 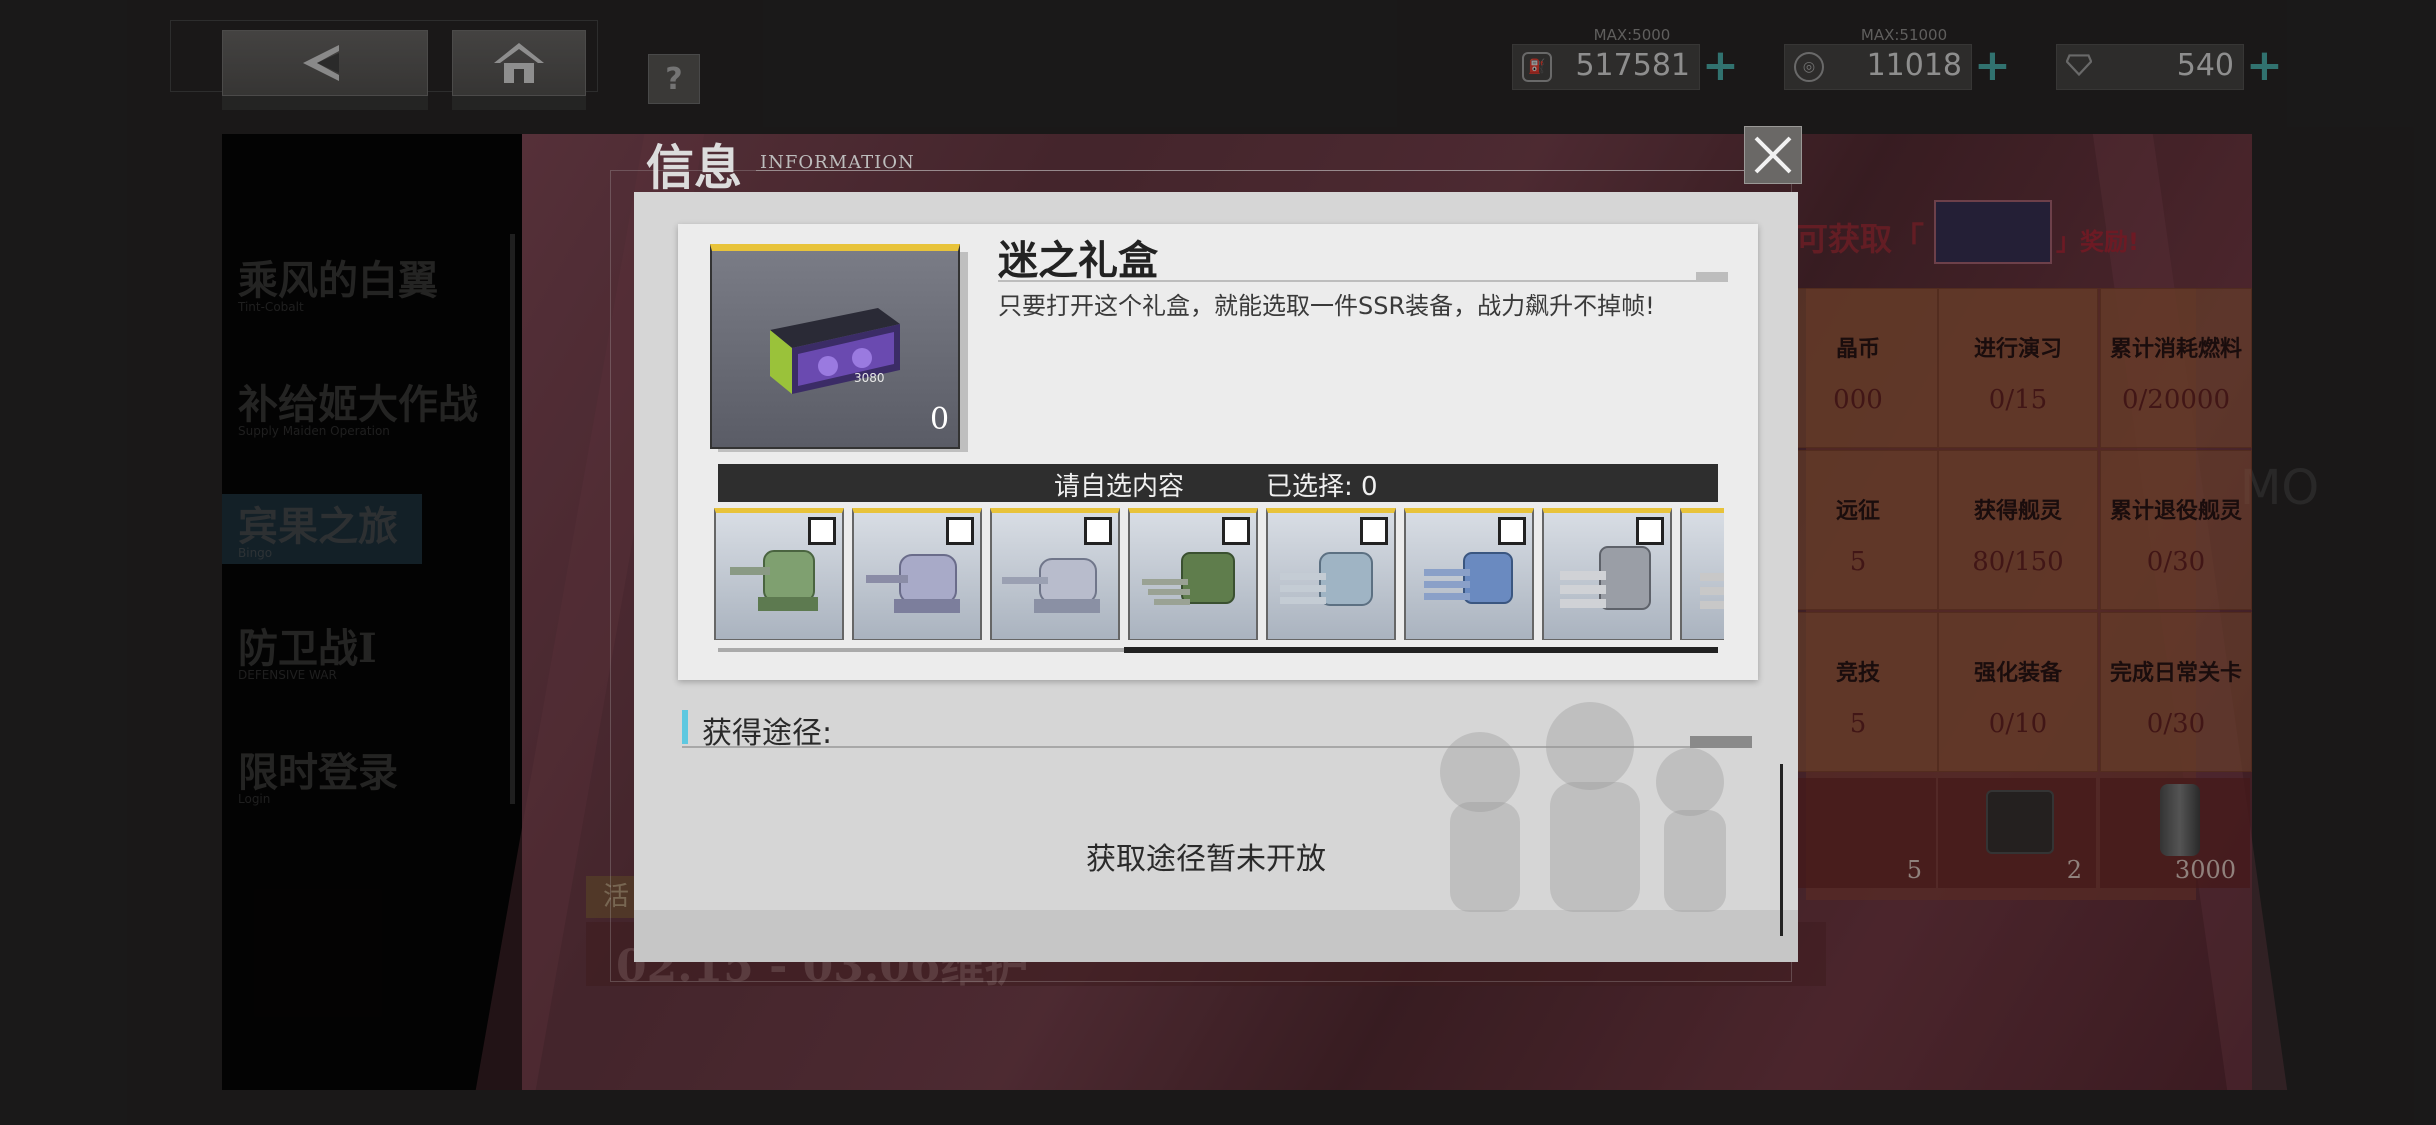 I want to click on item-name-underline, so click(x=1363, y=281).